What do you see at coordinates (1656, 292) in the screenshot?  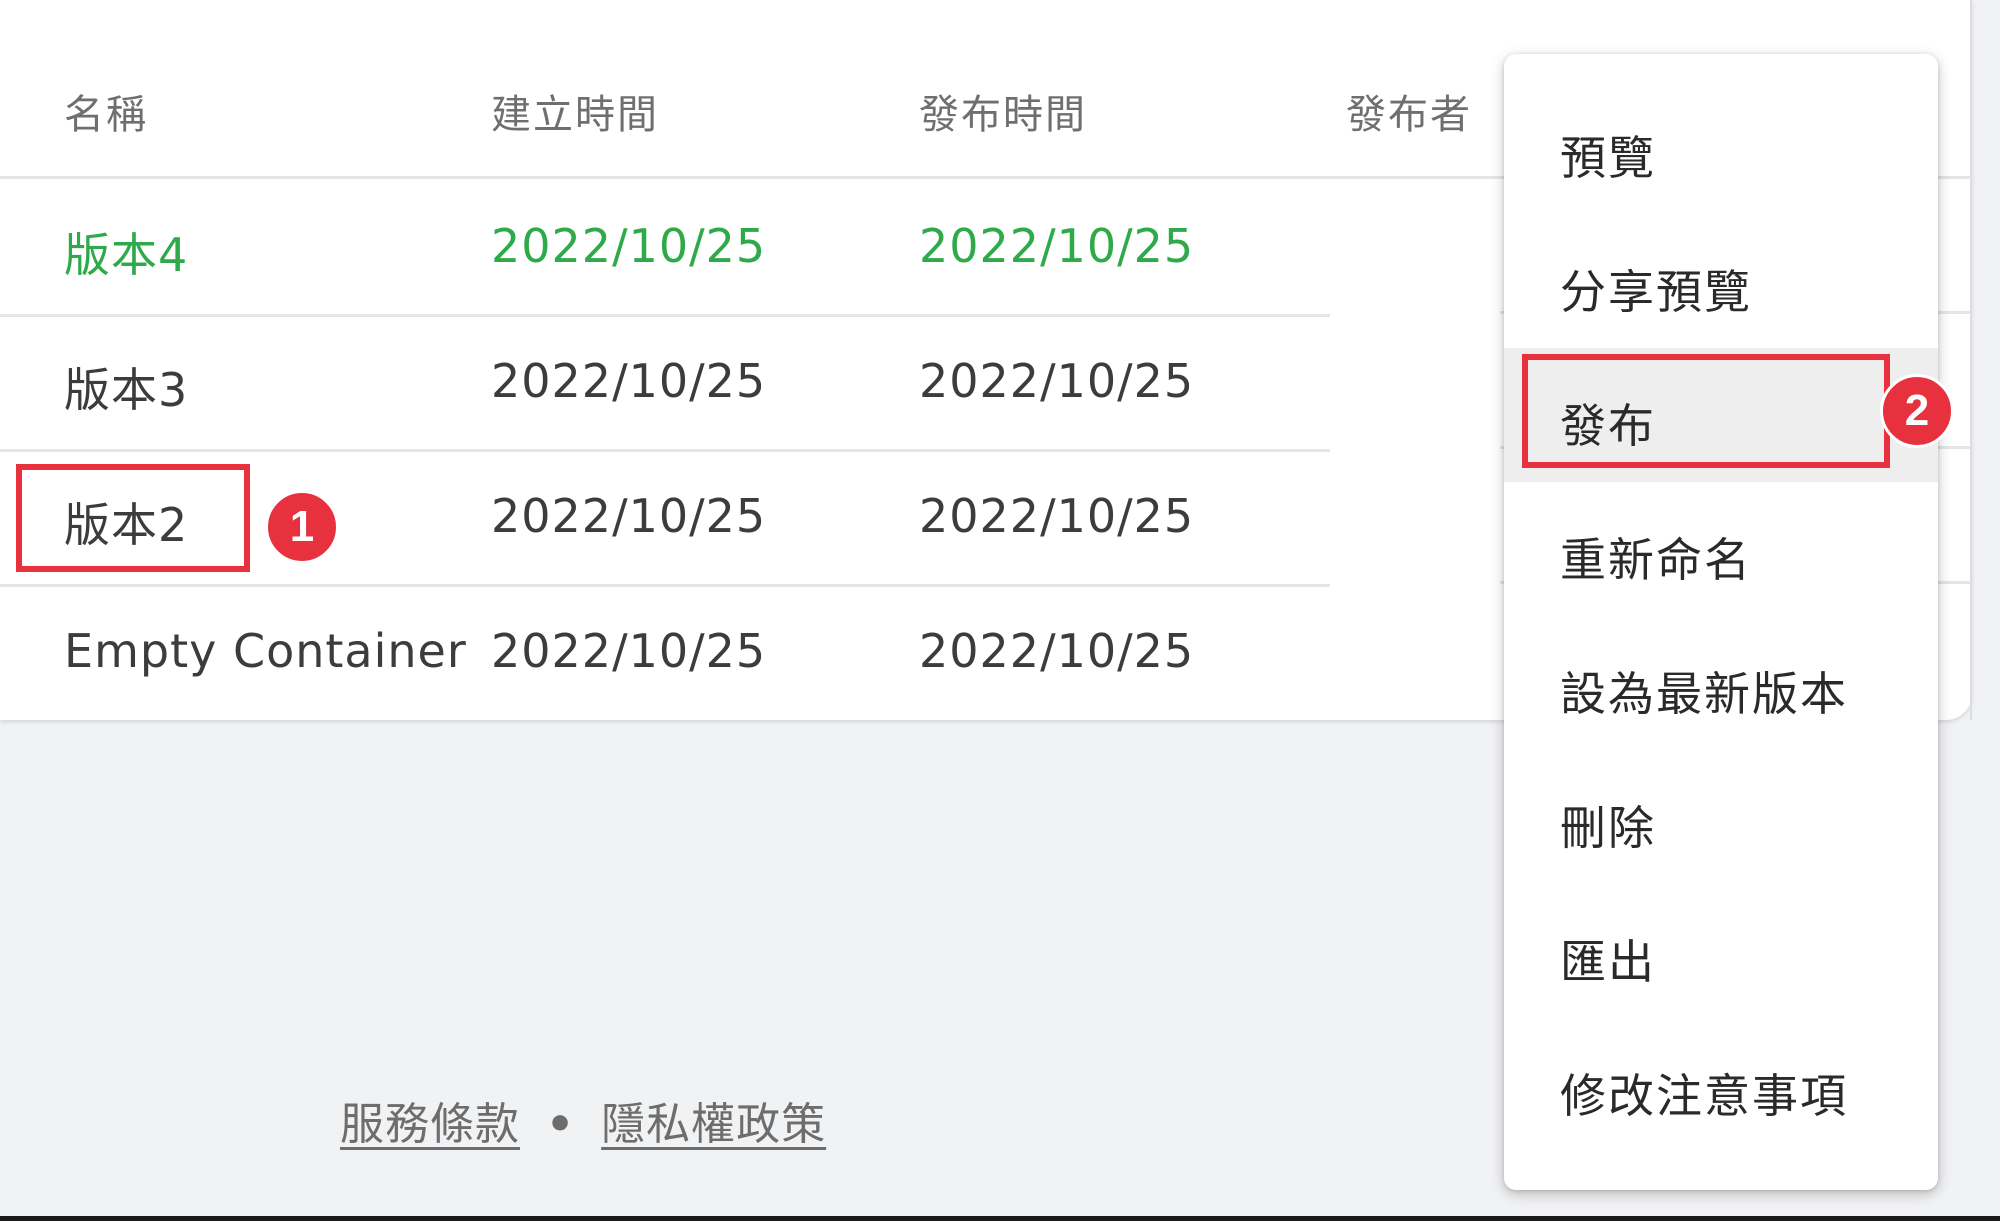 I see `menu-item-label: 分享預覽` at bounding box center [1656, 292].